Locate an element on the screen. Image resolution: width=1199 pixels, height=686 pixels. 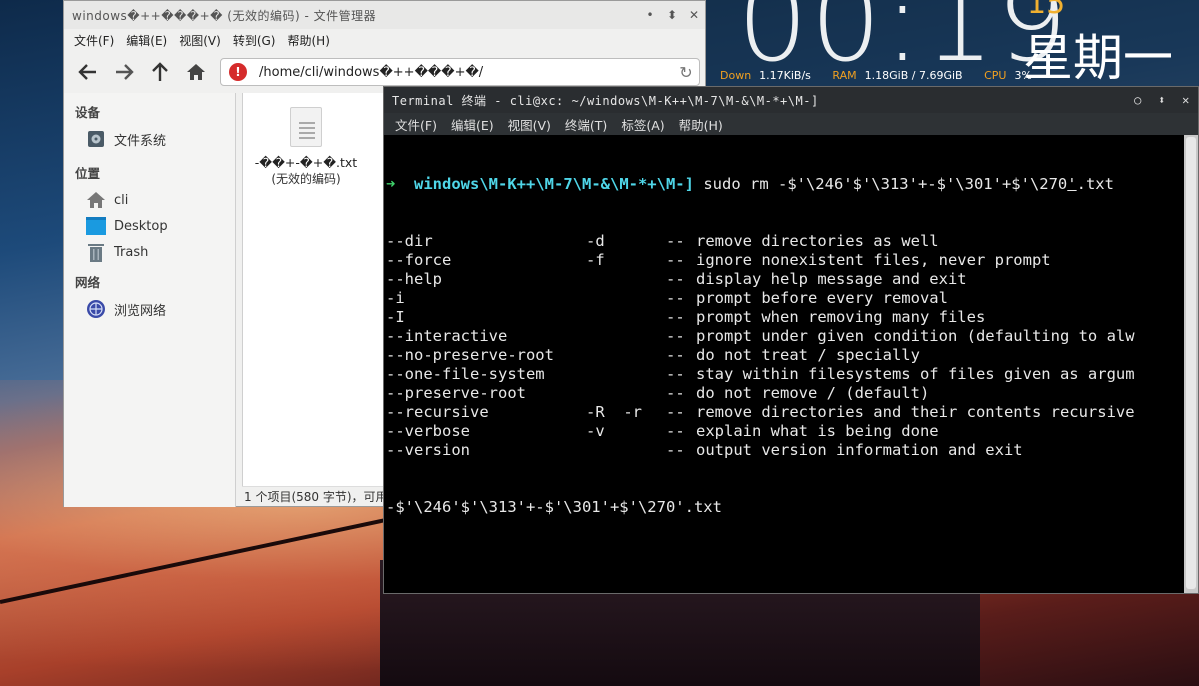
option-short-flag: -R -r is located at coordinates (614, 412).